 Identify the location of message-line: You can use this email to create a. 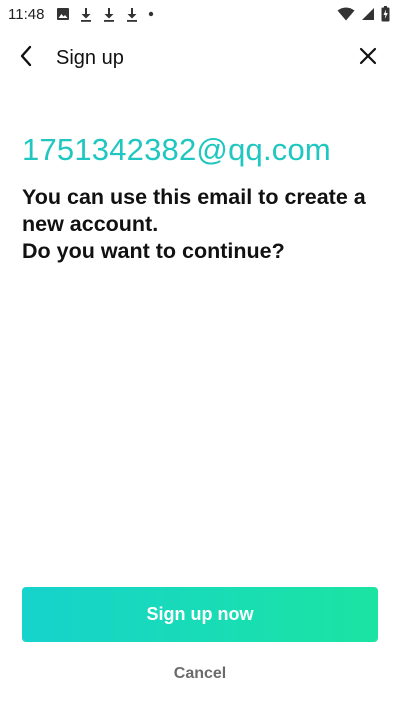
(194, 197).